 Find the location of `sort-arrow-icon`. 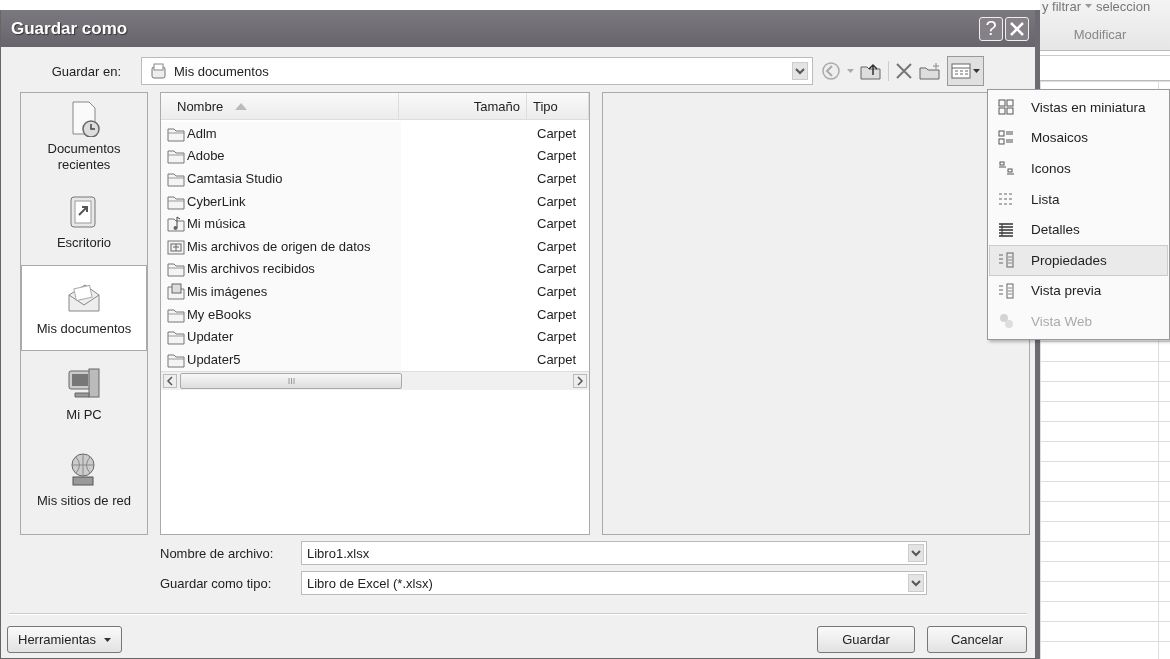

sort-arrow-icon is located at coordinates (241, 106).